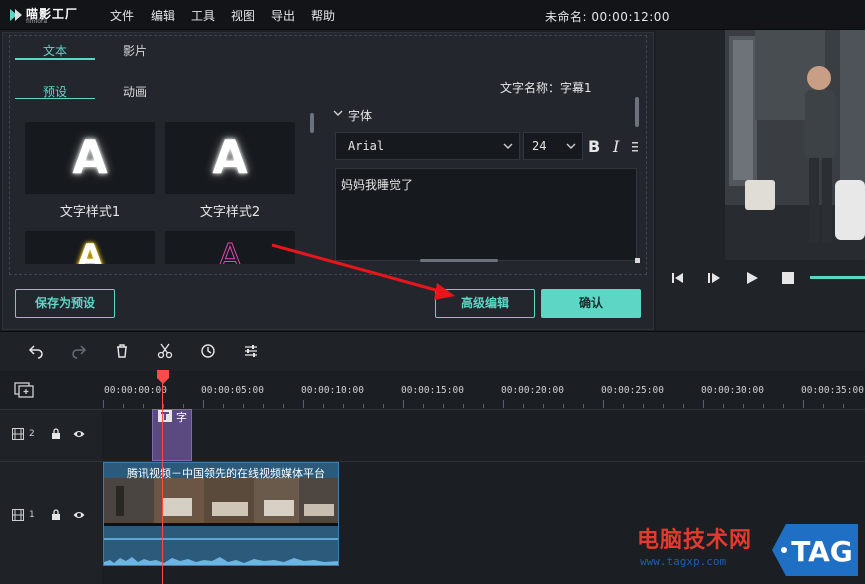 The height and width of the screenshot is (584, 865). Describe the element at coordinates (232, 390) in the screenshot. I see `ruler-tick-label: 00:00:05:00` at that location.